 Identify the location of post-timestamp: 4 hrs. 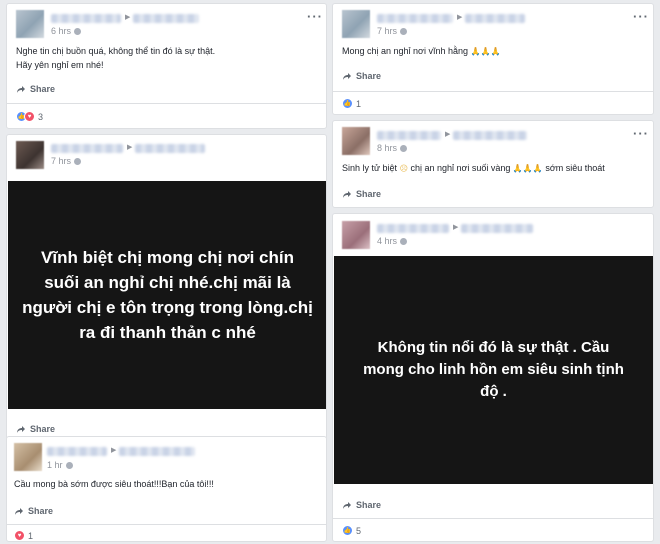
(392, 241).